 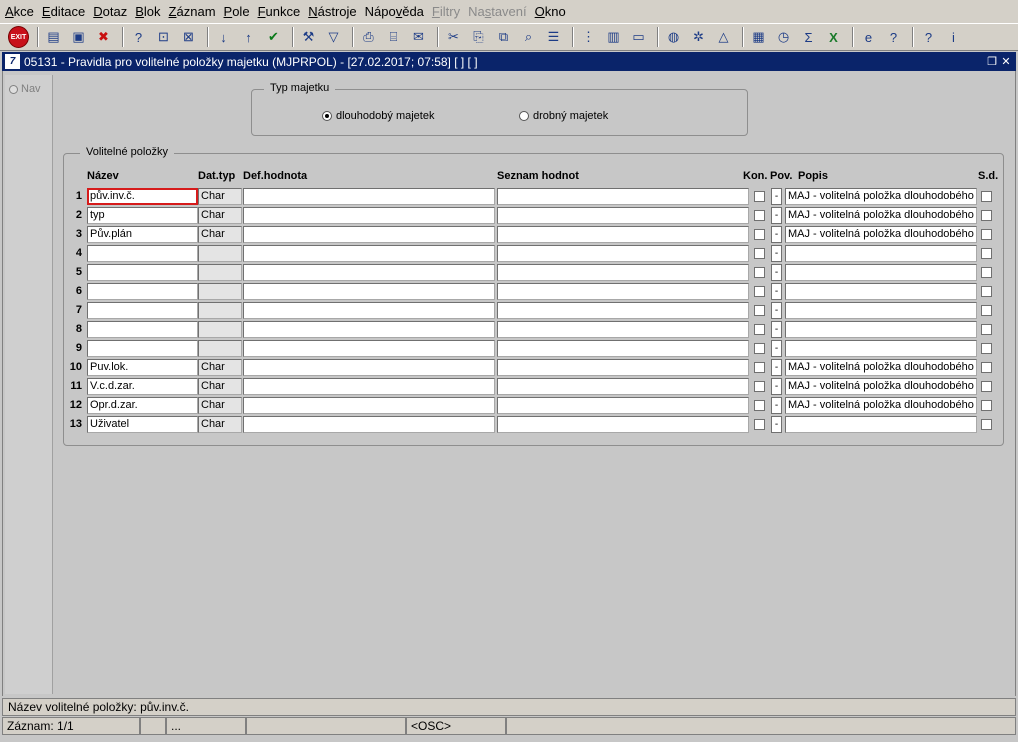 I want to click on ie-icon: e, so click(x=868, y=37).